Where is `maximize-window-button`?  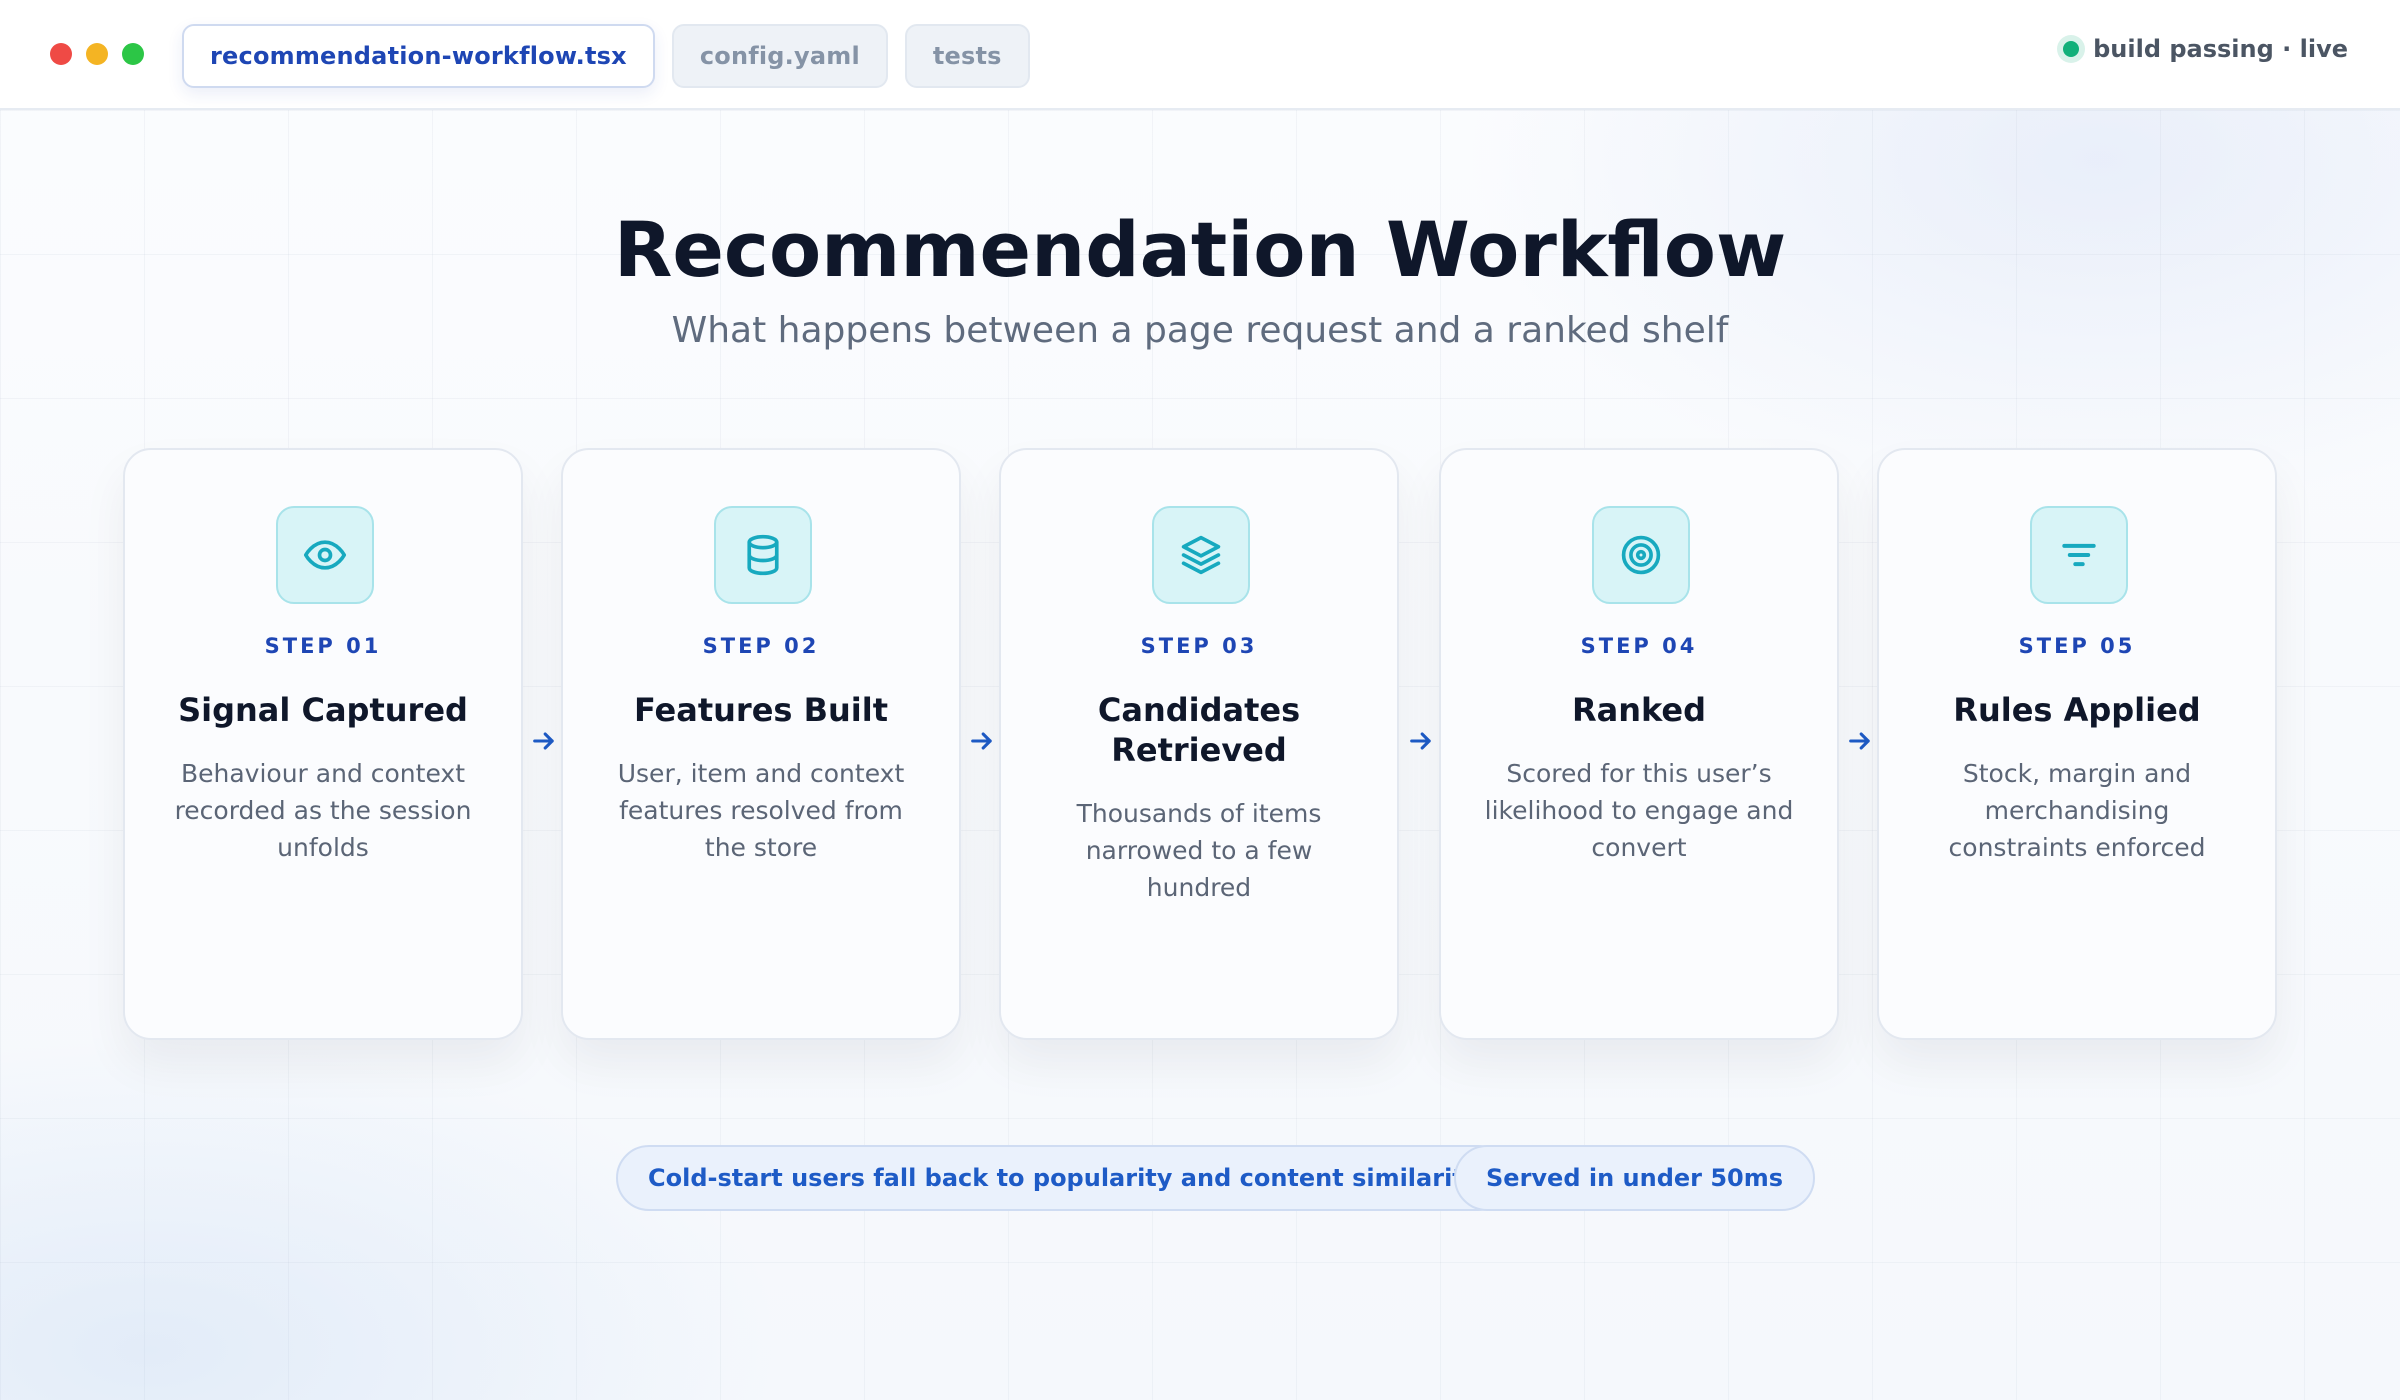
maximize-window-button is located at coordinates (133, 54).